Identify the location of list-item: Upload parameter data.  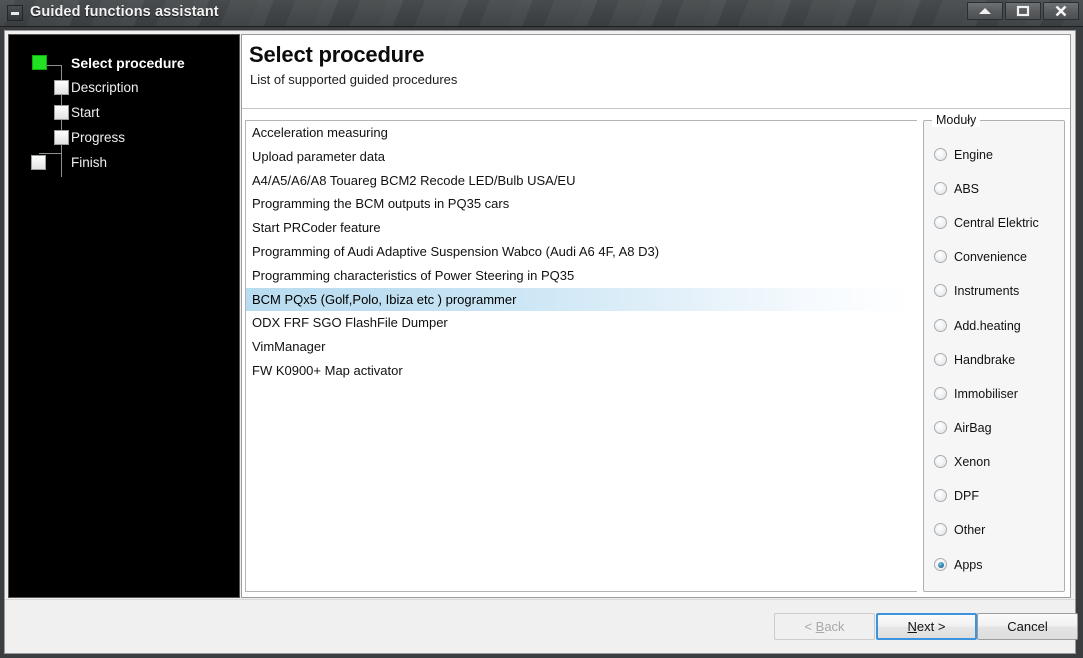
(581, 157).